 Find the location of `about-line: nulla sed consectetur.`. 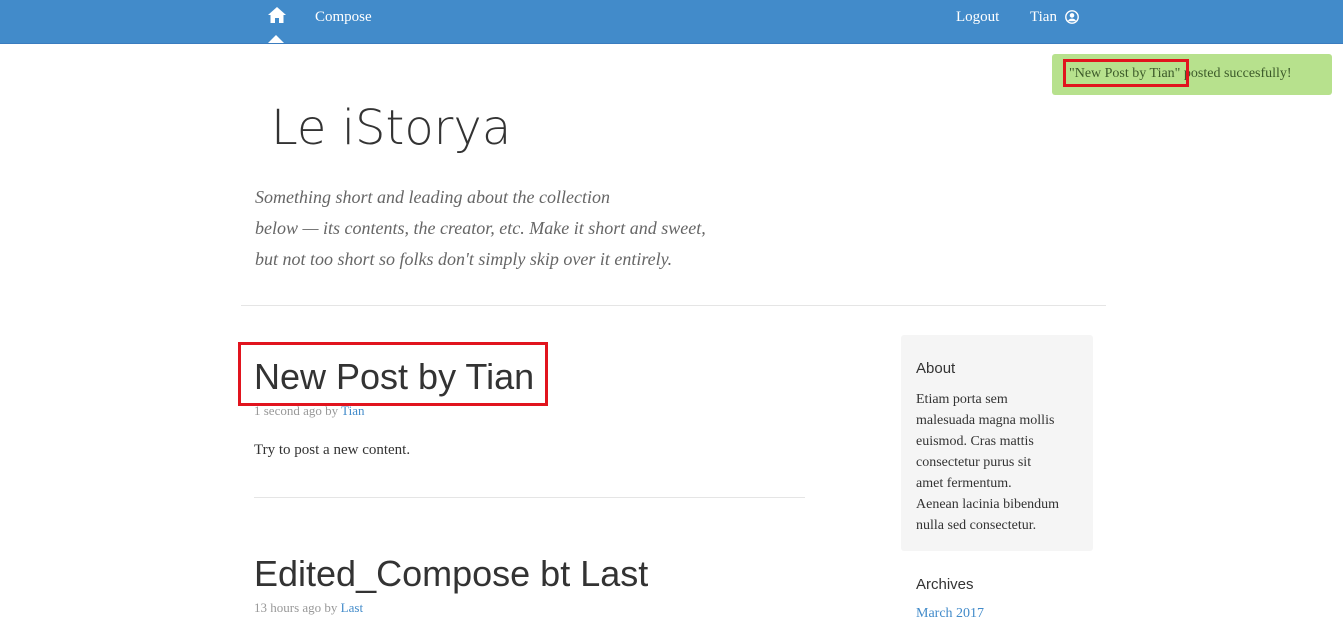

about-line: nulla sed consectetur. is located at coordinates (976, 525).